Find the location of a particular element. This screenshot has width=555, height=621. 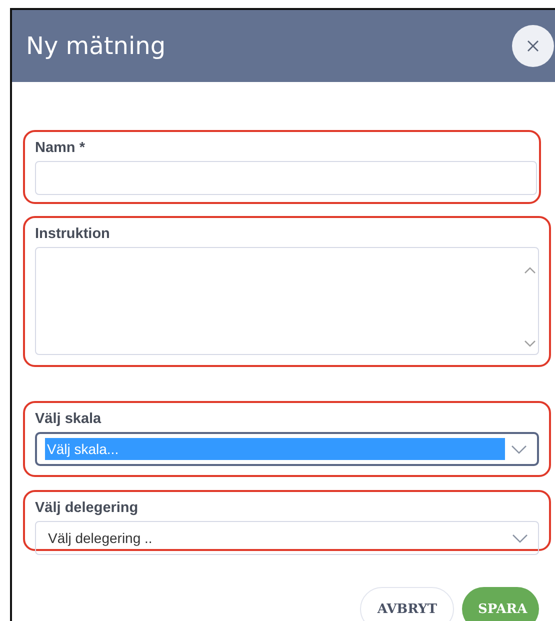

field-label: Välj skala is located at coordinates (68, 419).